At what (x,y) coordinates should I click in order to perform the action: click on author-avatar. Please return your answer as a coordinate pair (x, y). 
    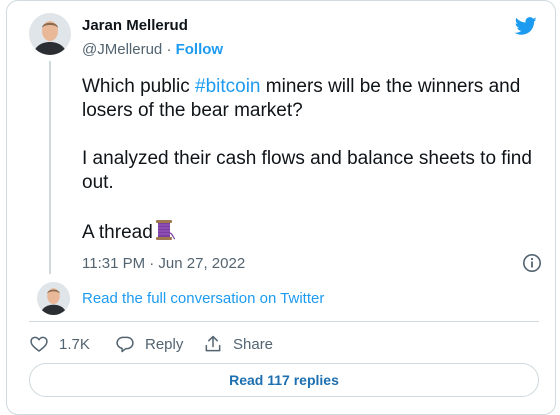
    Looking at the image, I should click on (50, 34).